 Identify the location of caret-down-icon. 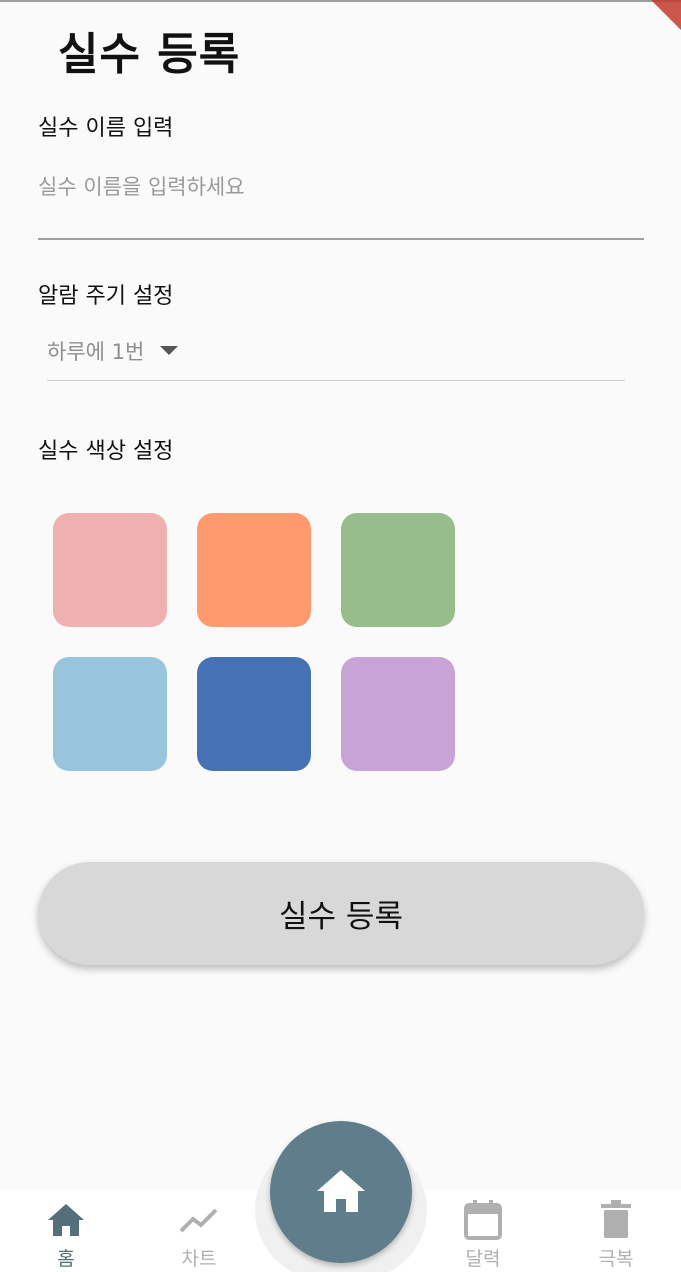
(169, 350).